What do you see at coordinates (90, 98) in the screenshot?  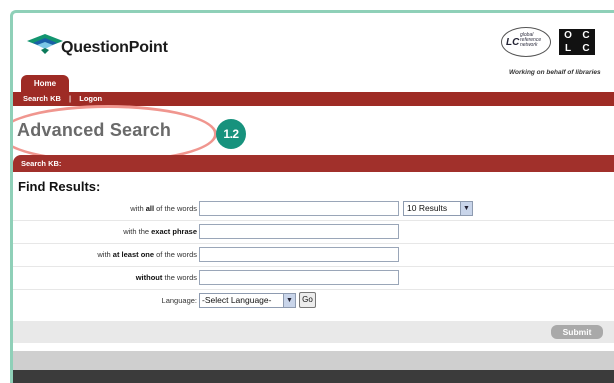 I see `nav-link-logon: Logon` at bounding box center [90, 98].